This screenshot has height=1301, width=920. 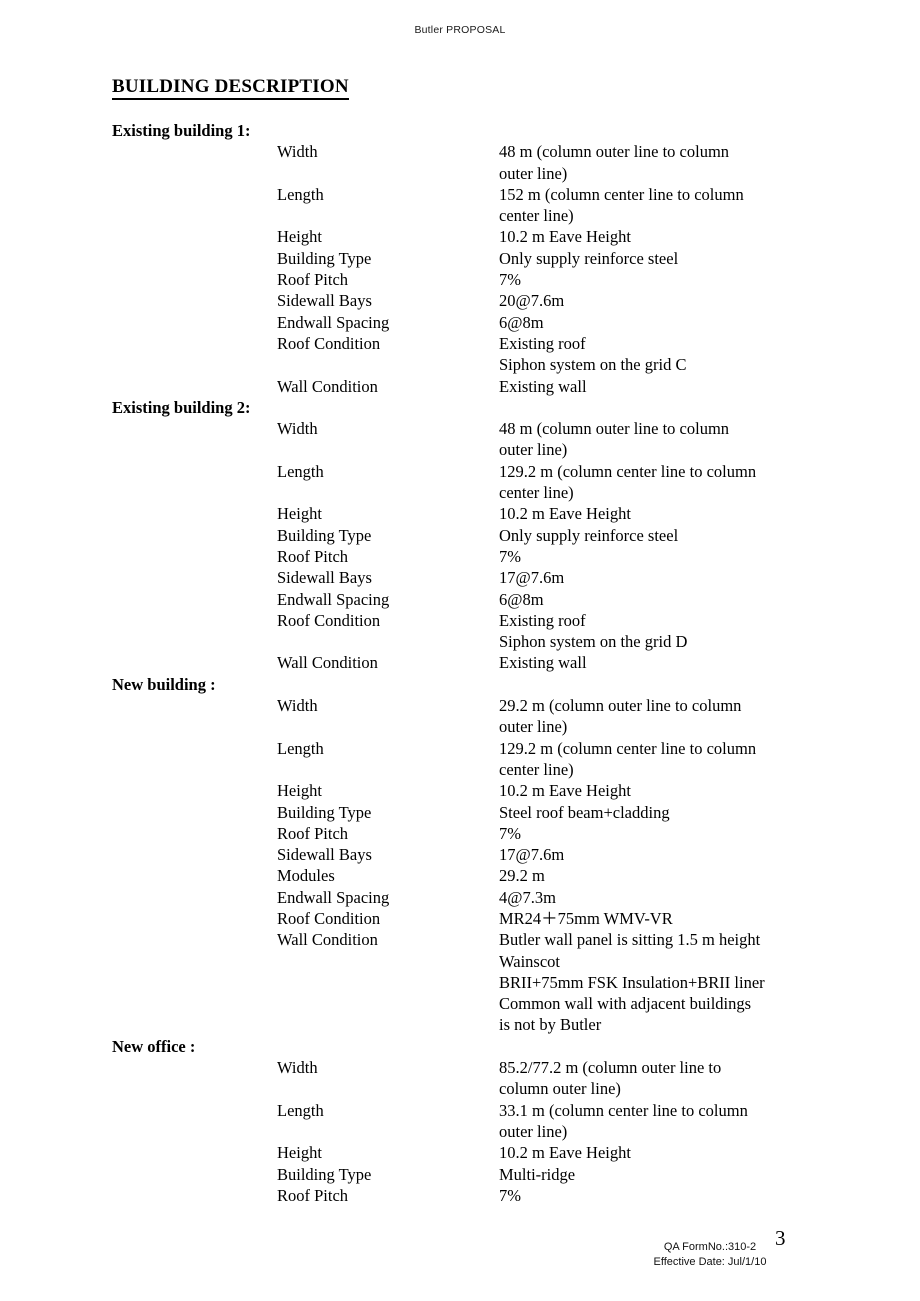 I want to click on spec-value: Steel roof beam+cladding, so click(x=584, y=812).